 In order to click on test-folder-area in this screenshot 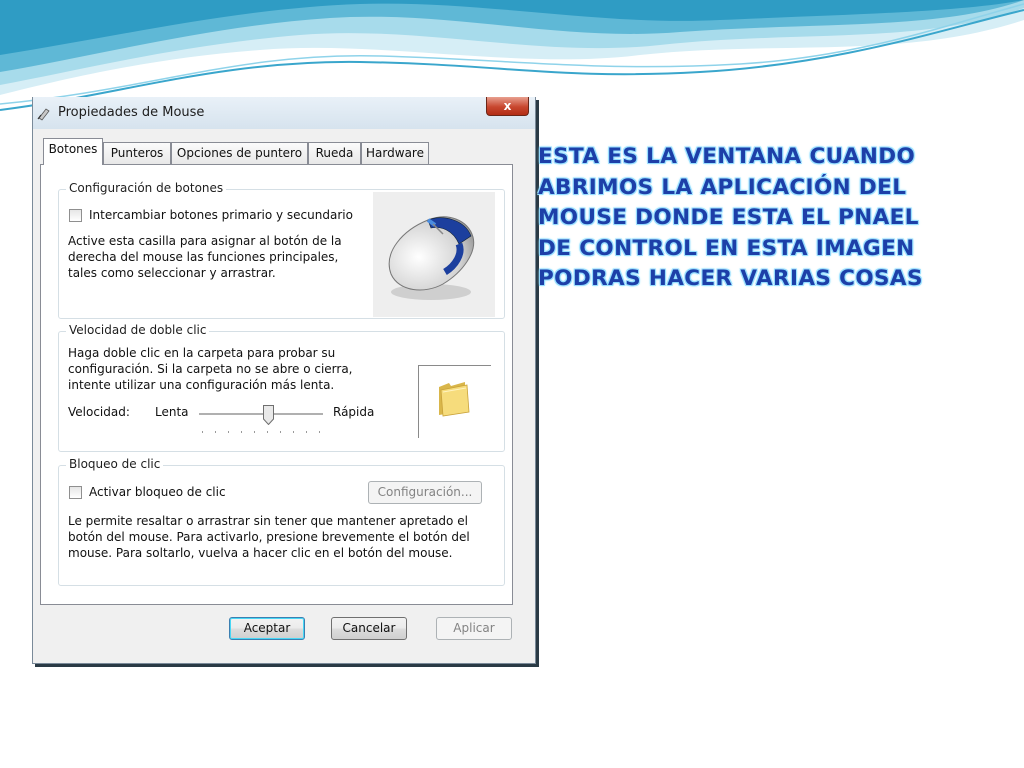, I will do `click(454, 401)`.